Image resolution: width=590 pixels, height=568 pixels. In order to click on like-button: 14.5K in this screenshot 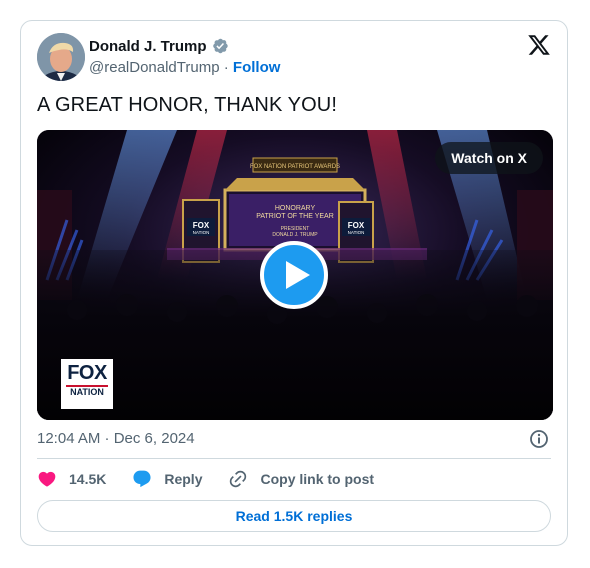, I will do `click(71, 479)`.